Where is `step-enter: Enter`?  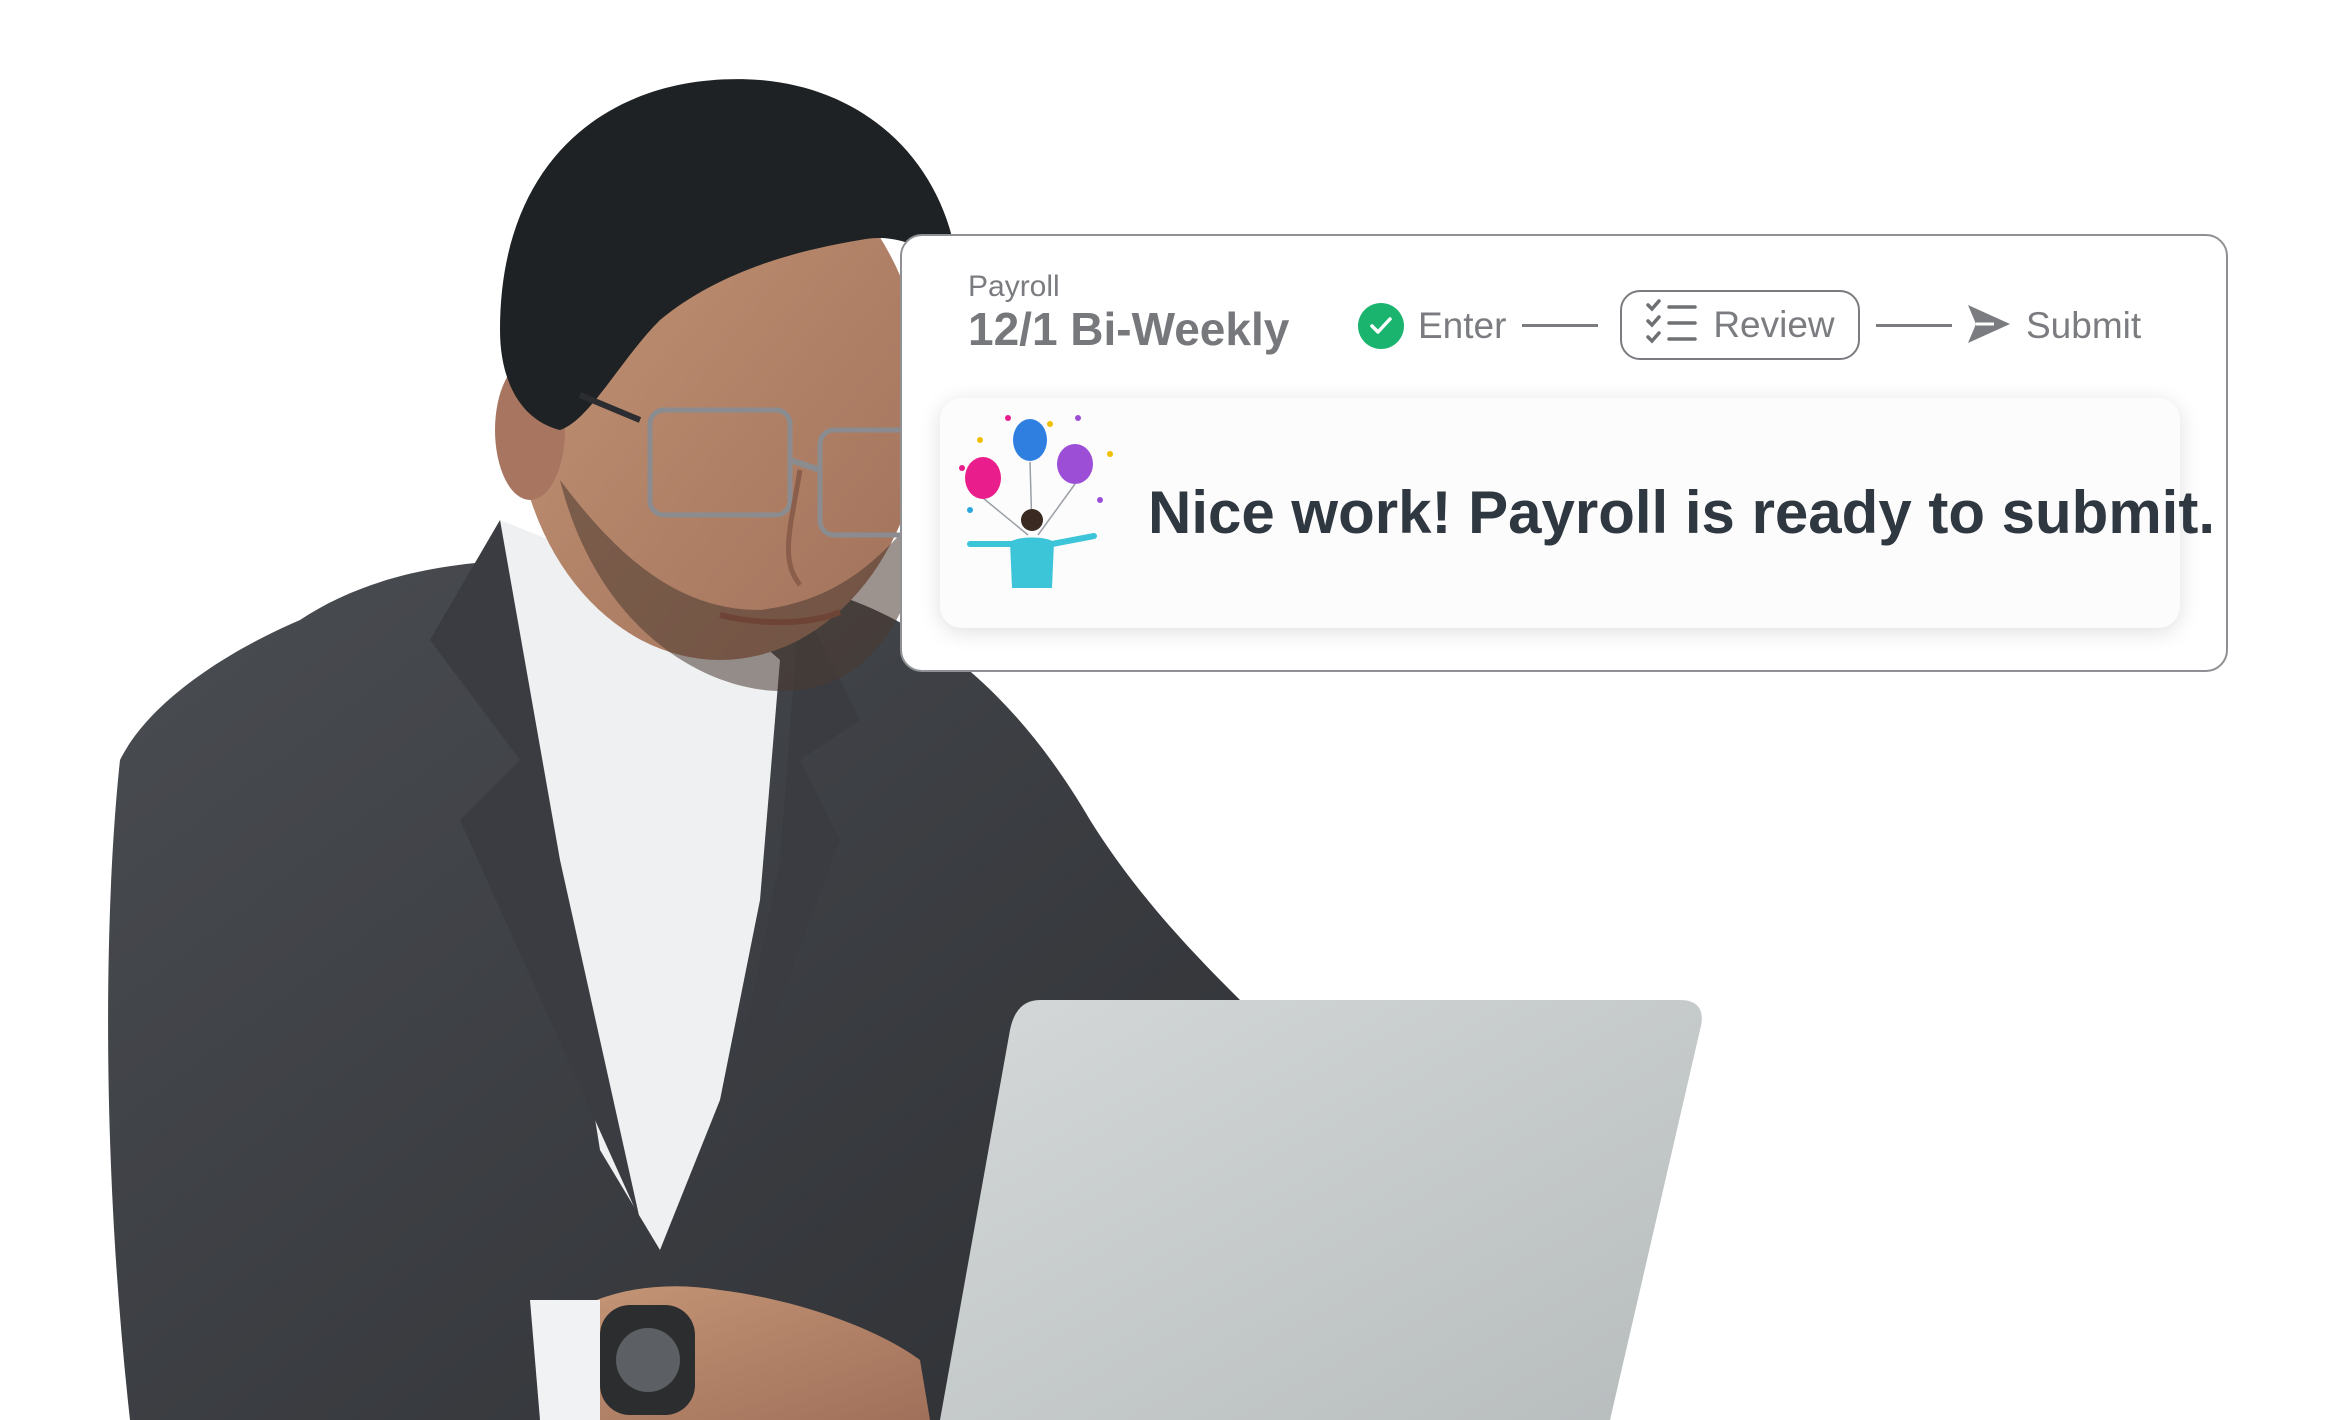
step-enter: Enter is located at coordinates (1432, 326).